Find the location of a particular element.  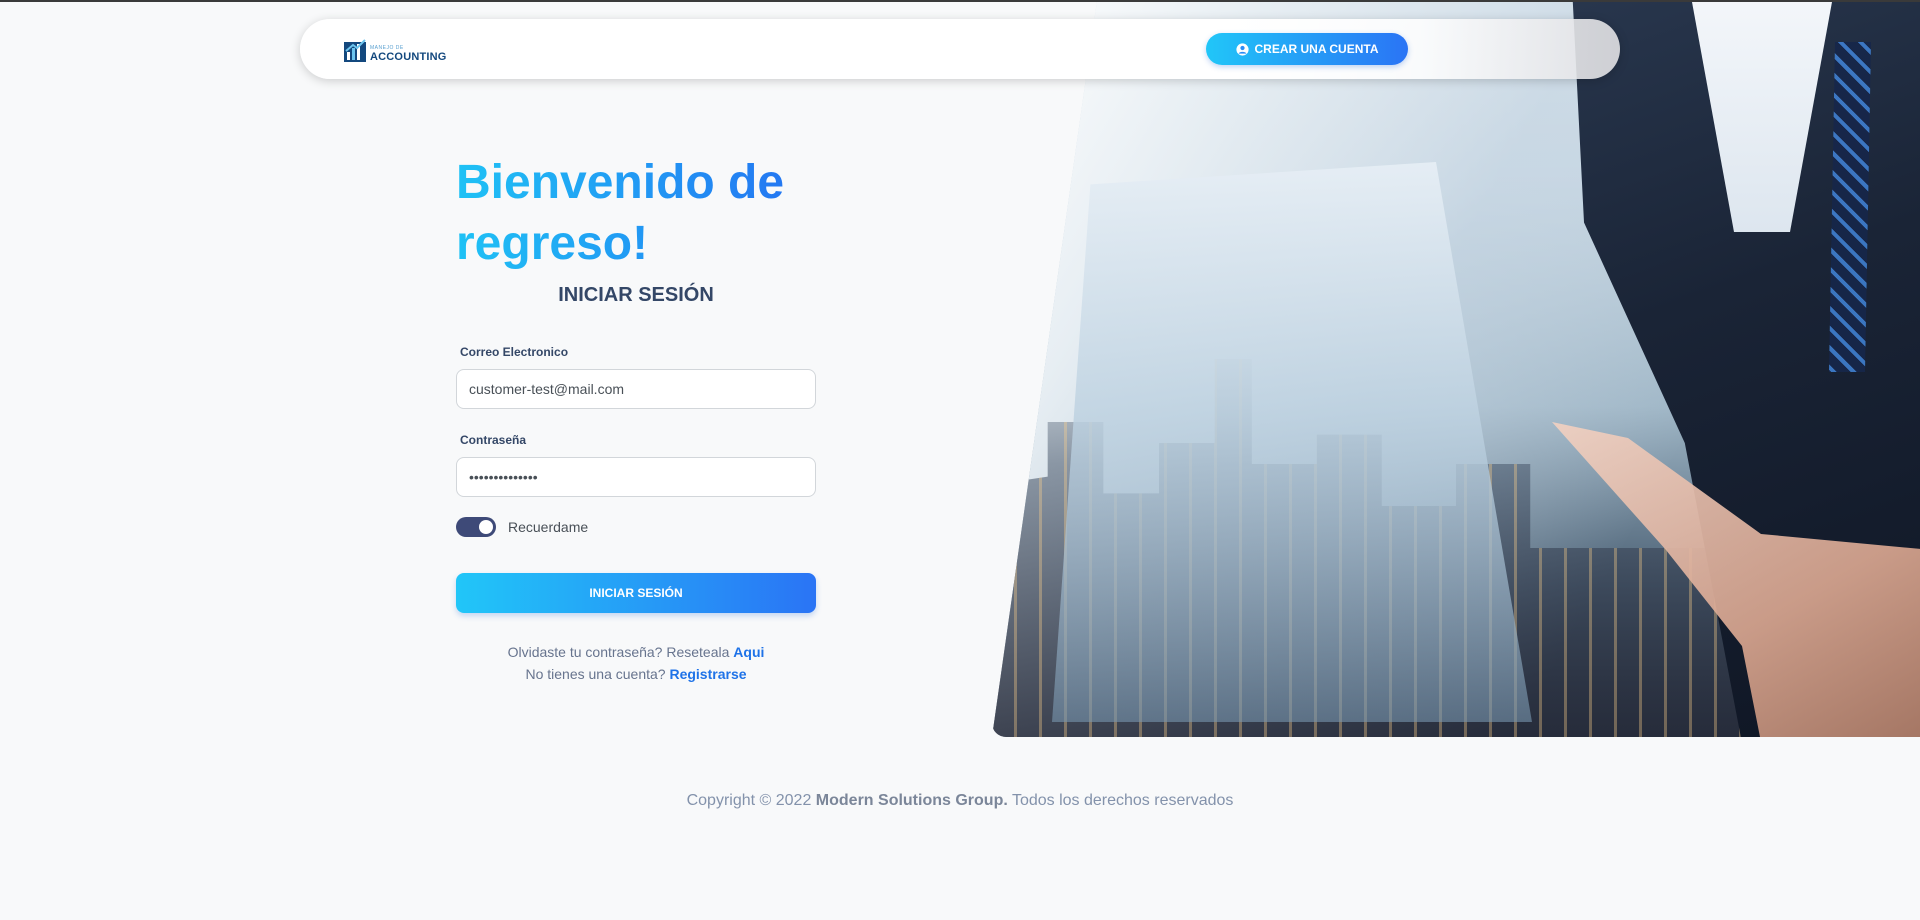

brand-logo: MANEJO DE ACCOUNTING is located at coordinates (395, 50).